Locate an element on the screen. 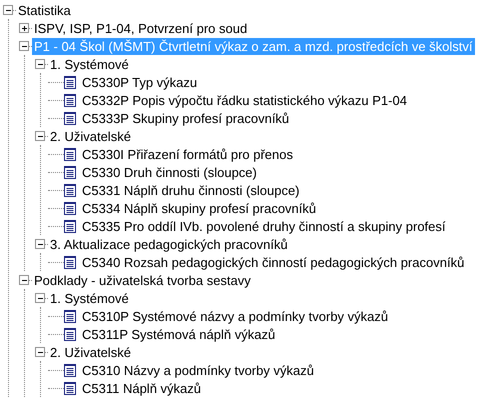 The image size is (485, 417). tree-item: Statistika is located at coordinates (44, 10).